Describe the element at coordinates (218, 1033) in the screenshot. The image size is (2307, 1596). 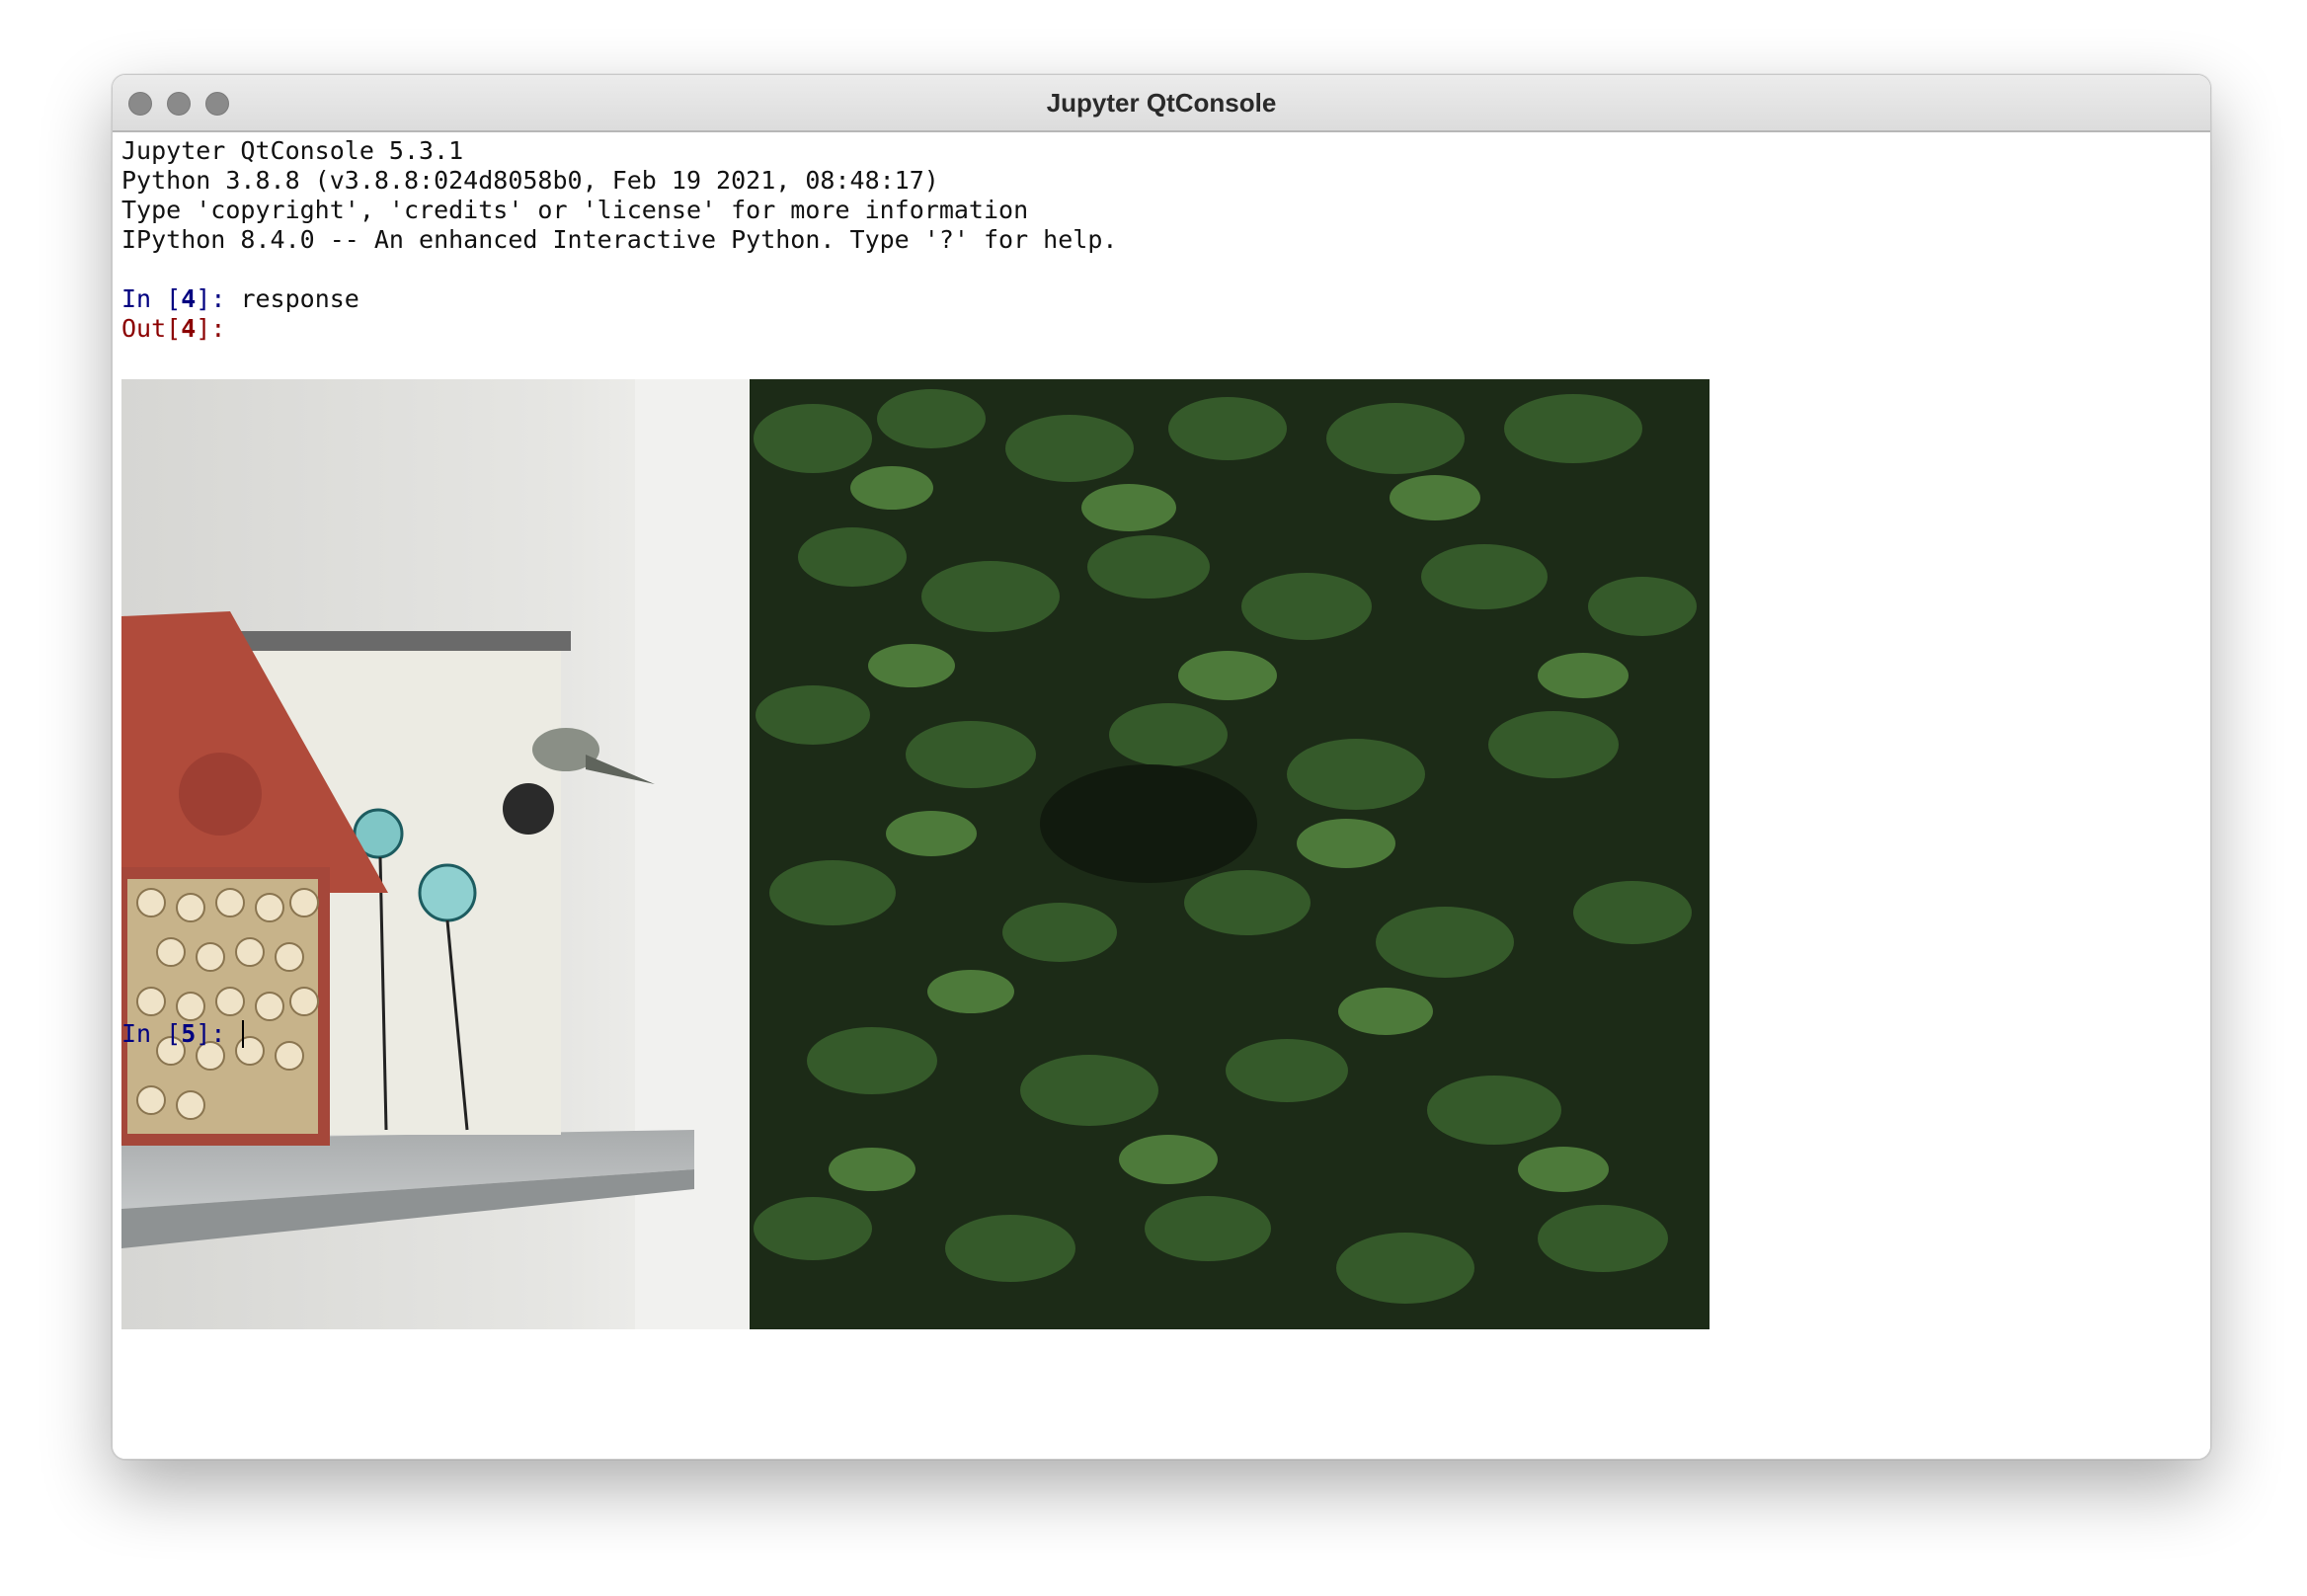
I see `next-prompt-suffix: ]:` at that location.